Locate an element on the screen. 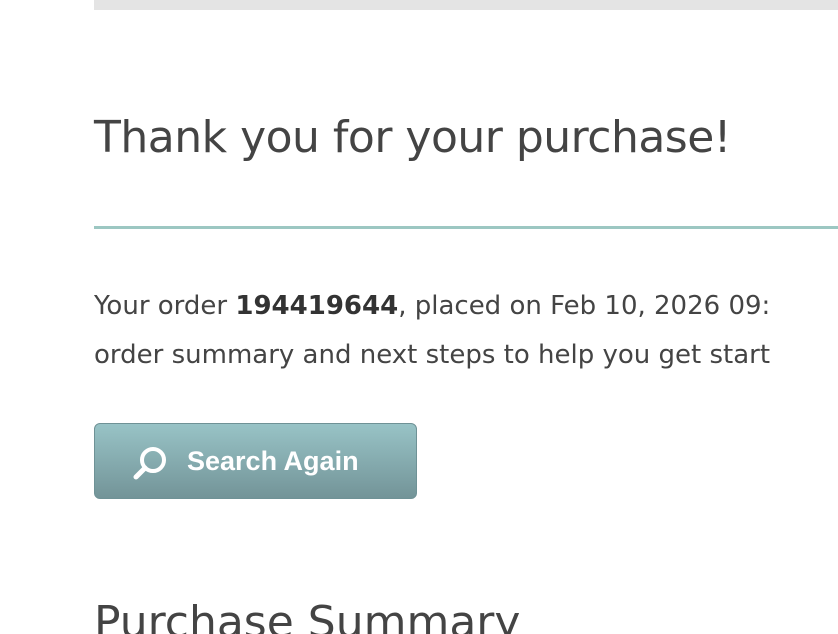 The height and width of the screenshot is (634, 838). order-suffix: , placed on Feb 10, 2026 09: is located at coordinates (584, 306).